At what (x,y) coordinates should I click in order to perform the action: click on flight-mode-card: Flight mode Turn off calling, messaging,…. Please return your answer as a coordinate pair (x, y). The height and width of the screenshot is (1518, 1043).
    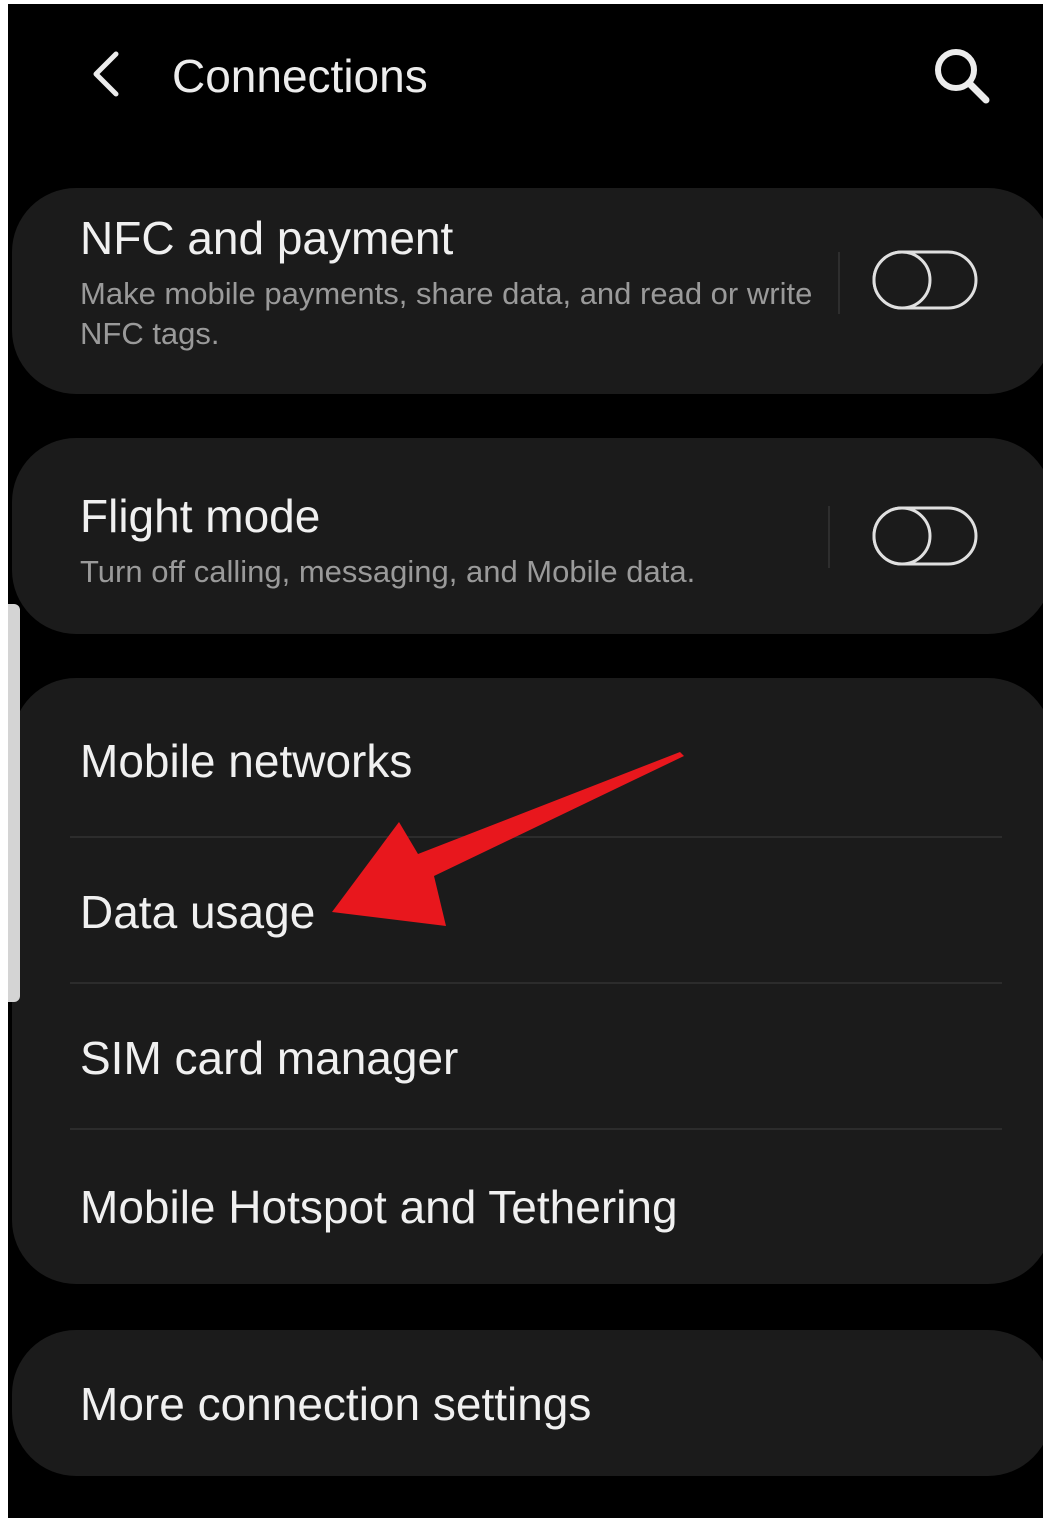
    Looking at the image, I should click on (527, 536).